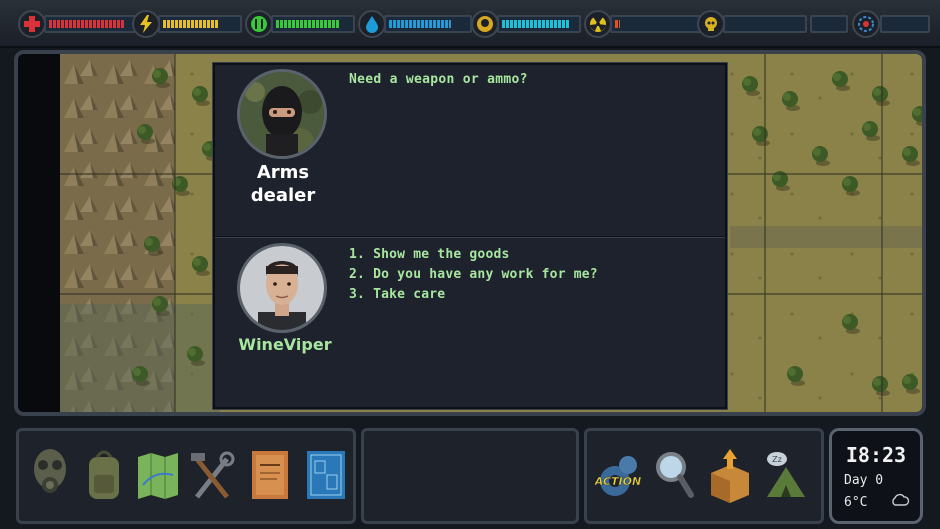 This screenshot has width=940, height=529. Describe the element at coordinates (730, 475) in the screenshot. I see `crafting-box-icon` at that location.